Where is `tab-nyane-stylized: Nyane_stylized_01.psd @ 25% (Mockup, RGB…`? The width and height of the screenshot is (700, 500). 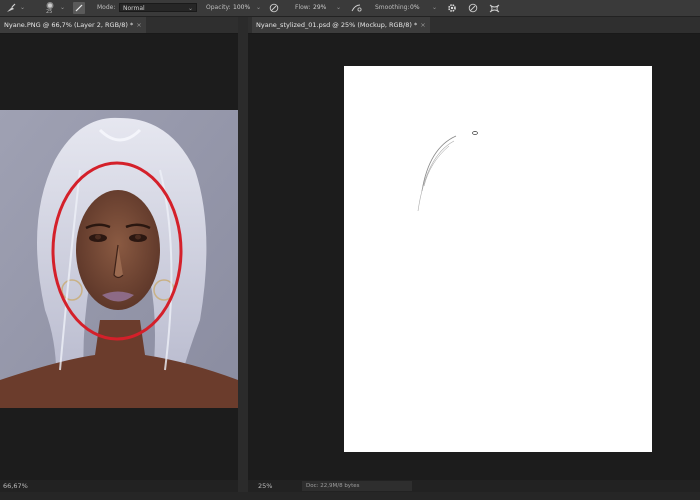 tab-nyane-stylized: Nyane_stylized_01.psd @ 25% (Mockup, RGB… is located at coordinates (341, 25).